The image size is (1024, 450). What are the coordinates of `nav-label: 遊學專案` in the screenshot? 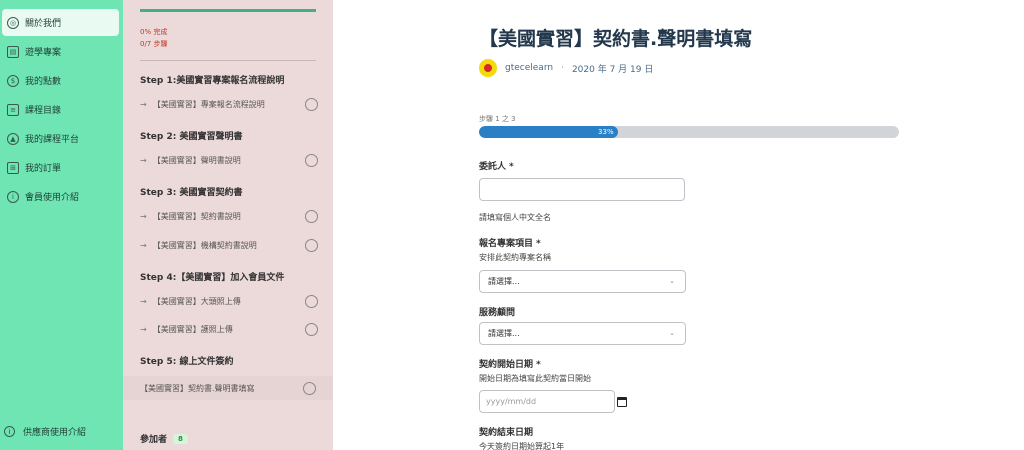 It's located at (43, 53).